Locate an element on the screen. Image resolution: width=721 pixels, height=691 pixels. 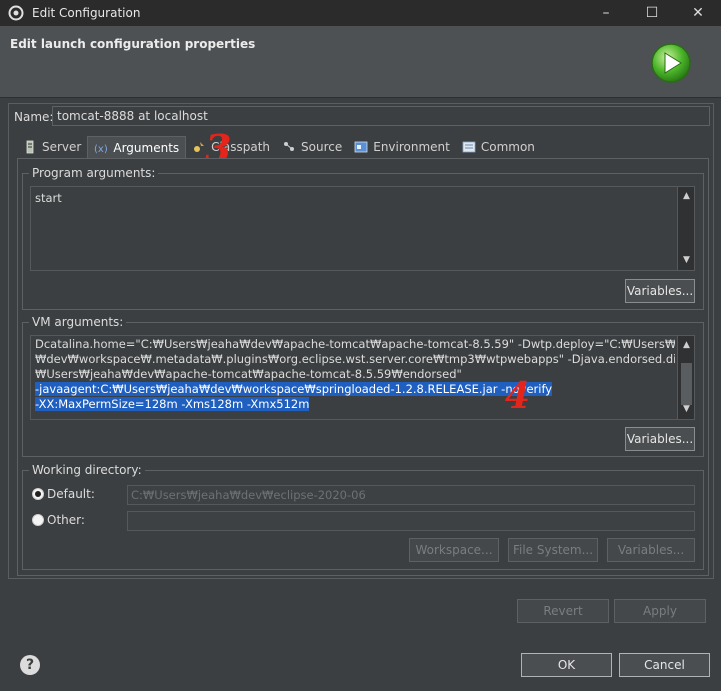
apply-button: Apply is located at coordinates (660, 611).